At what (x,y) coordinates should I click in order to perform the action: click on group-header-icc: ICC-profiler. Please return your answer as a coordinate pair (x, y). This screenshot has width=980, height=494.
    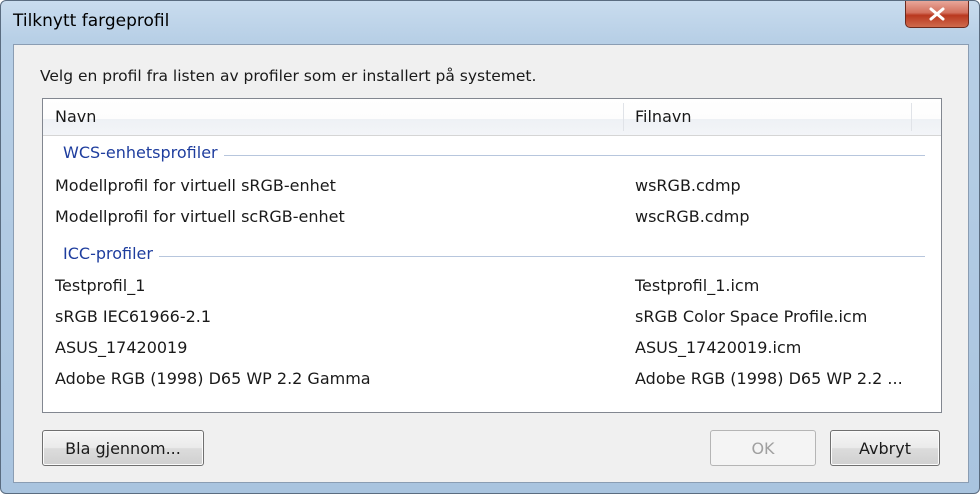
    Looking at the image, I should click on (492, 255).